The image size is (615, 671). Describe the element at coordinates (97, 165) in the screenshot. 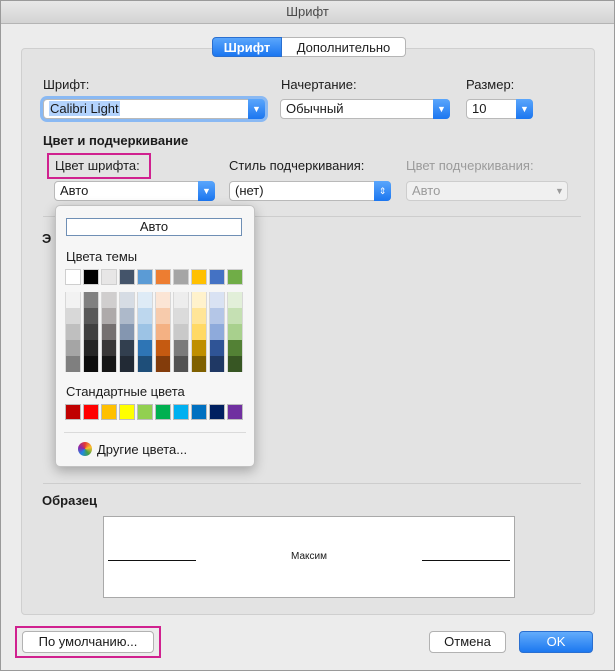

I see `font-color-label: Цвет шрифта:` at that location.